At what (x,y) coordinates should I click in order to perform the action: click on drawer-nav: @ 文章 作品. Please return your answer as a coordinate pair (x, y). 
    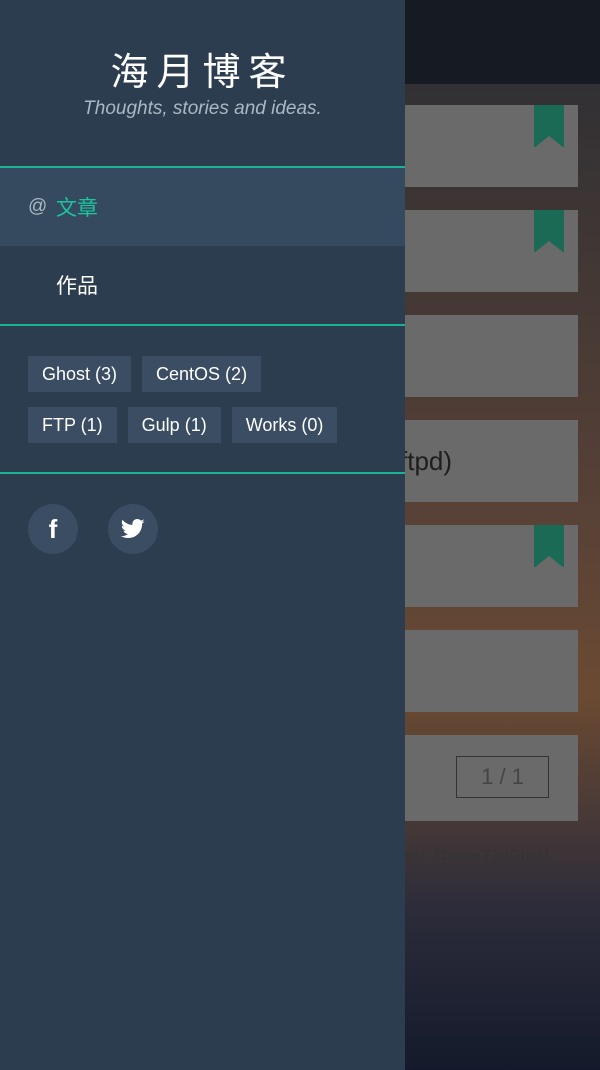
    Looking at the image, I should click on (202, 247).